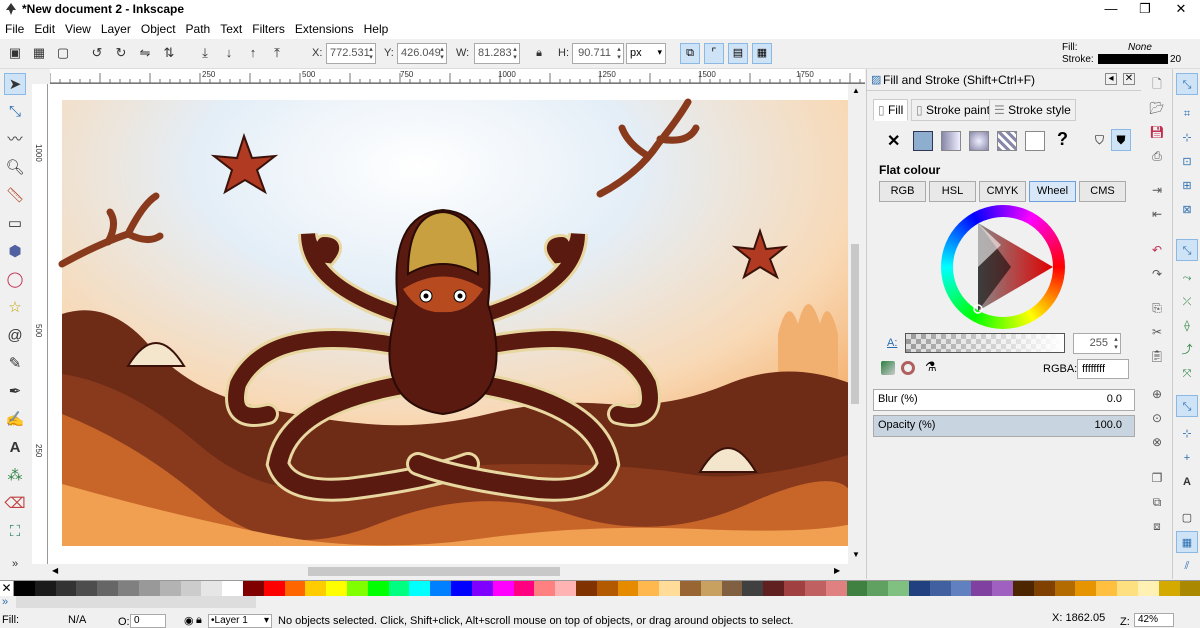  I want to click on maximize-button: ❐, so click(1145, 10).